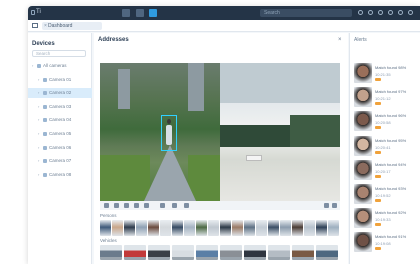 This screenshot has width=420, height=264. I want to click on sidebar-item-label: Camera 02, so click(60, 93).